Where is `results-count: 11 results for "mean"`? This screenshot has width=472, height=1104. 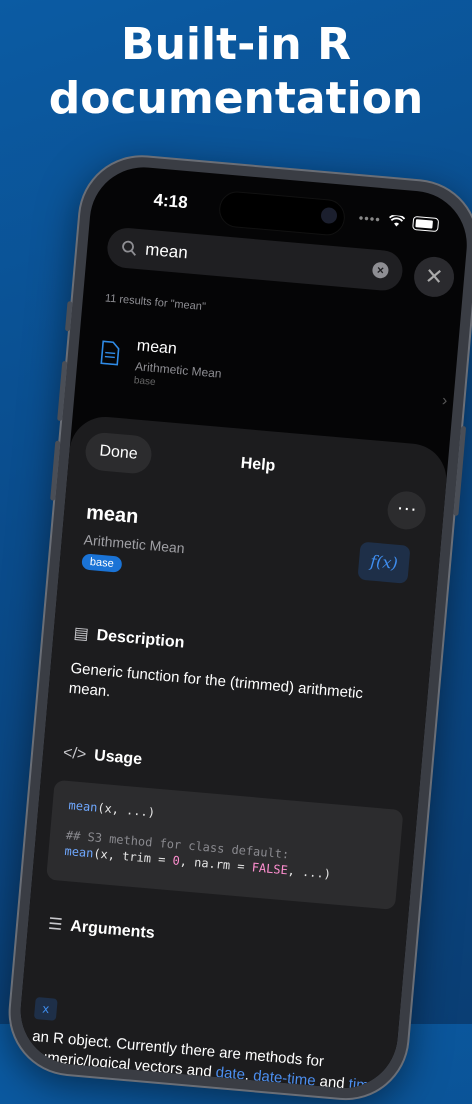 results-count: 11 results for "mean" is located at coordinates (155, 303).